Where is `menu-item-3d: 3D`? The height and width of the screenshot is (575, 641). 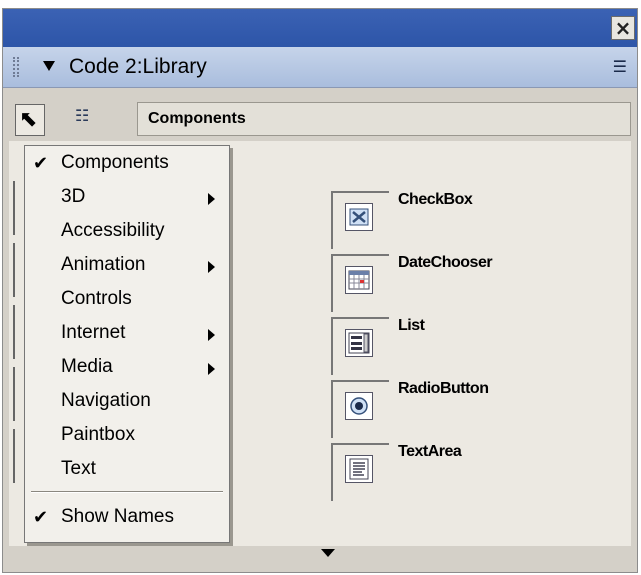
menu-item-3d: 3D is located at coordinates (127, 198).